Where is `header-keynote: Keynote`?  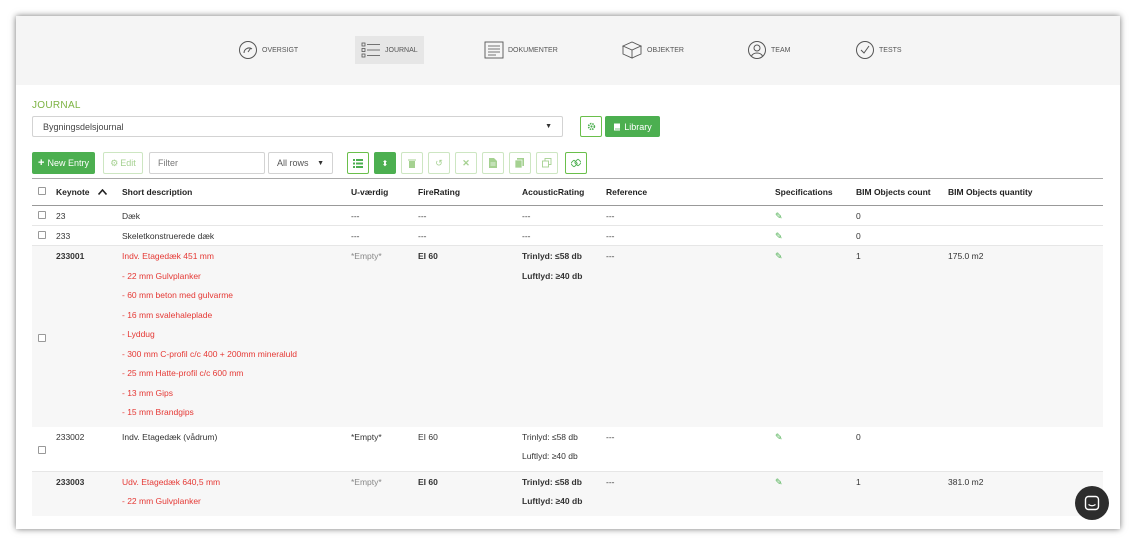
header-keynote: Keynote is located at coordinates (75, 192).